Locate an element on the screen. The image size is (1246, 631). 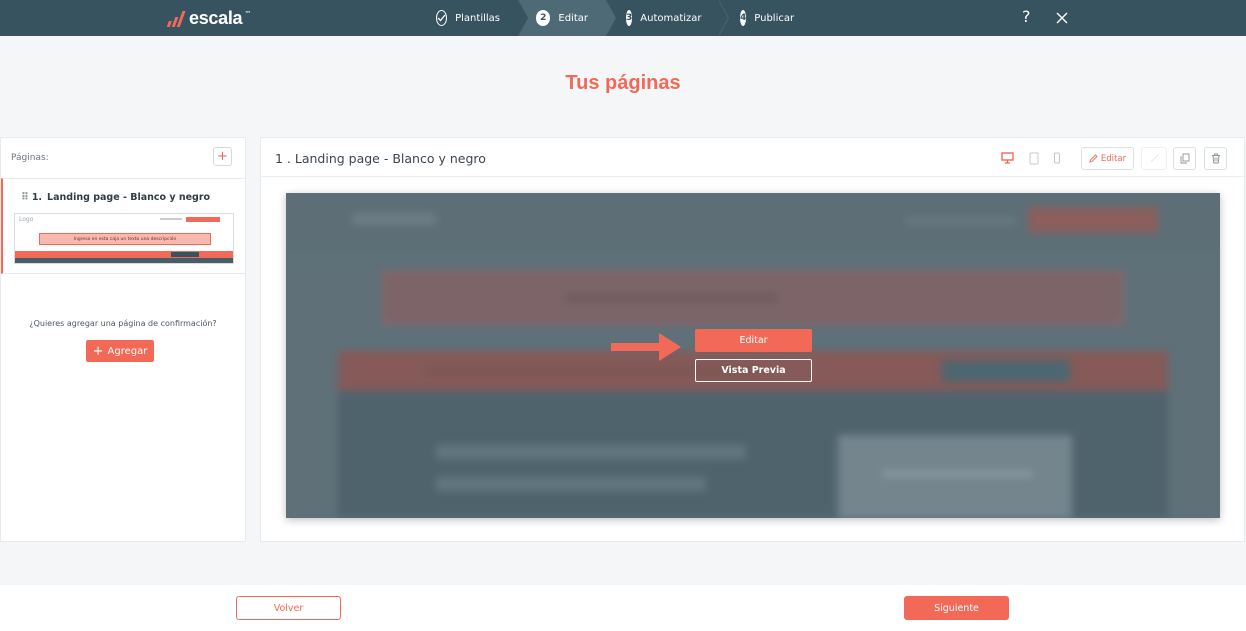
footer-bar: Volver Siguiente is located at coordinates (623, 608).